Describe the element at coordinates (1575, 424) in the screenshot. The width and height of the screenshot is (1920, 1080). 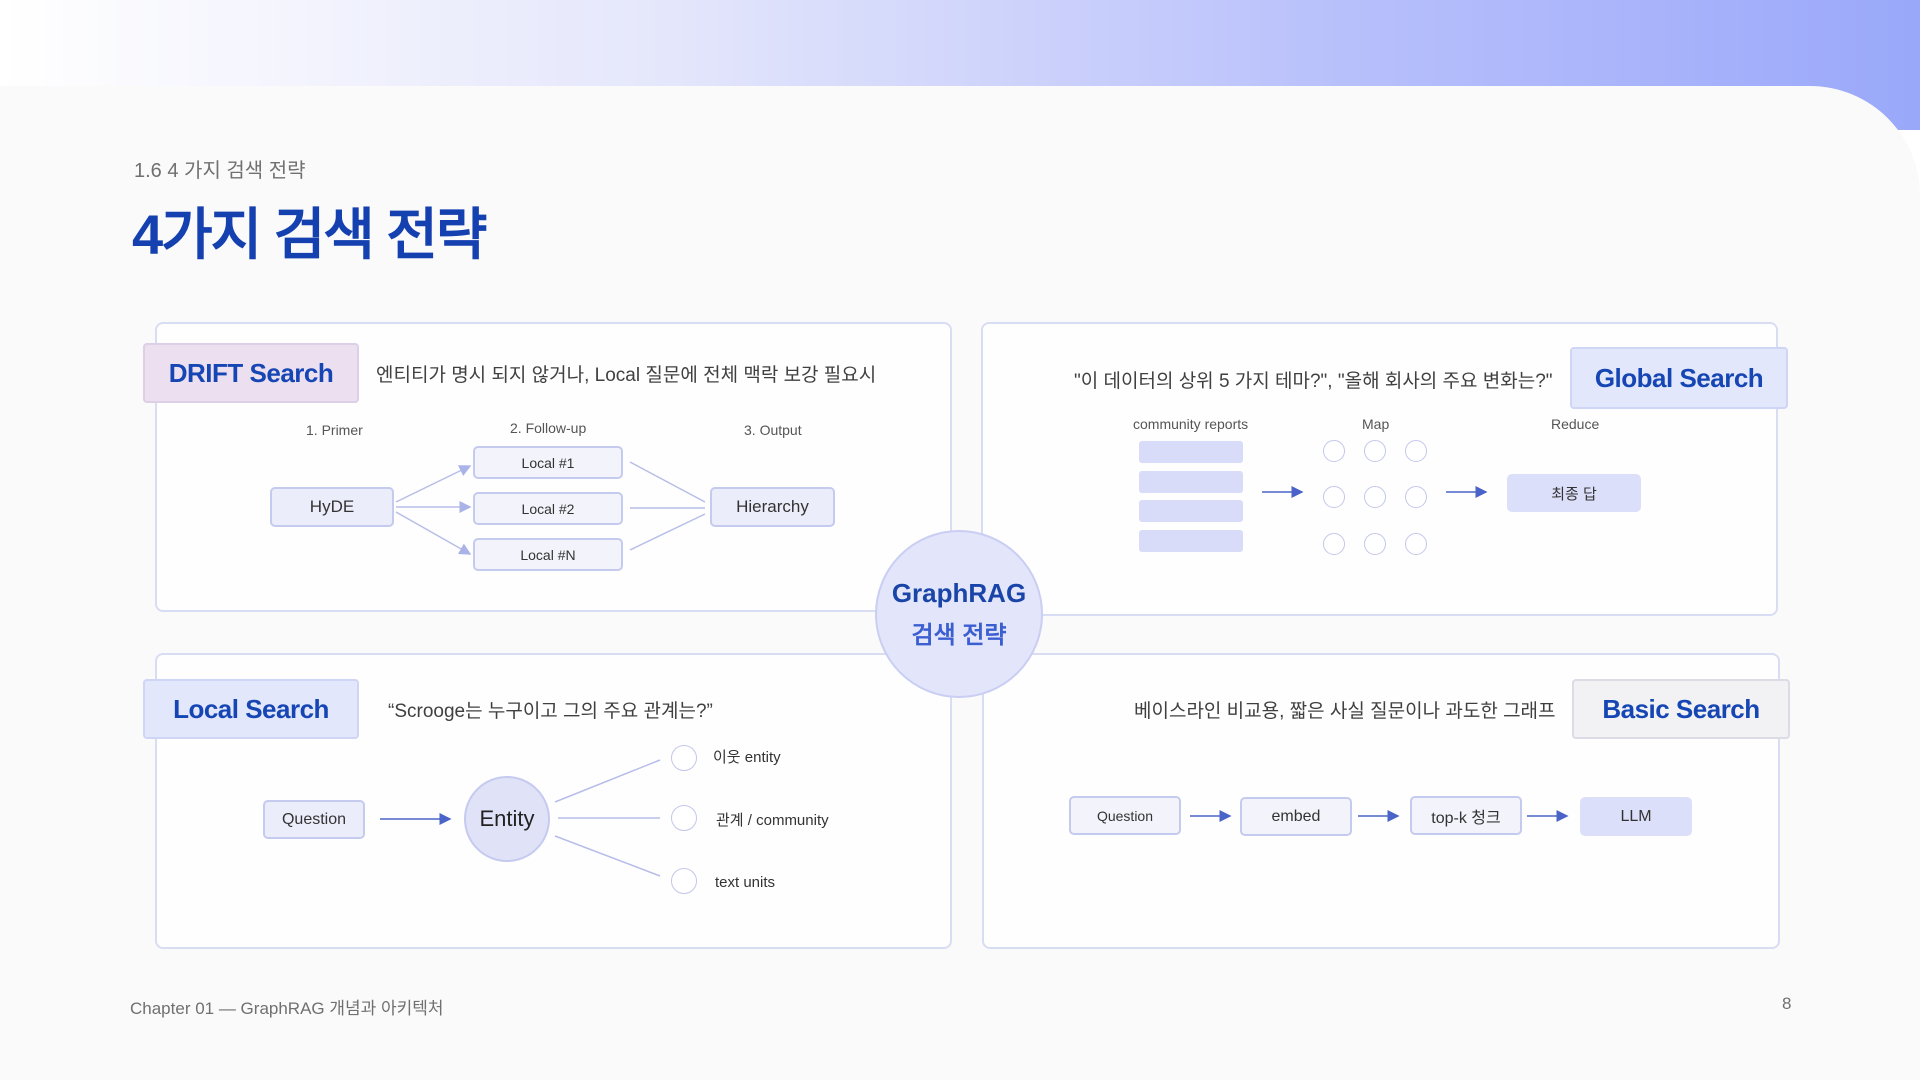
I see `reduce-label: Reduce` at that location.